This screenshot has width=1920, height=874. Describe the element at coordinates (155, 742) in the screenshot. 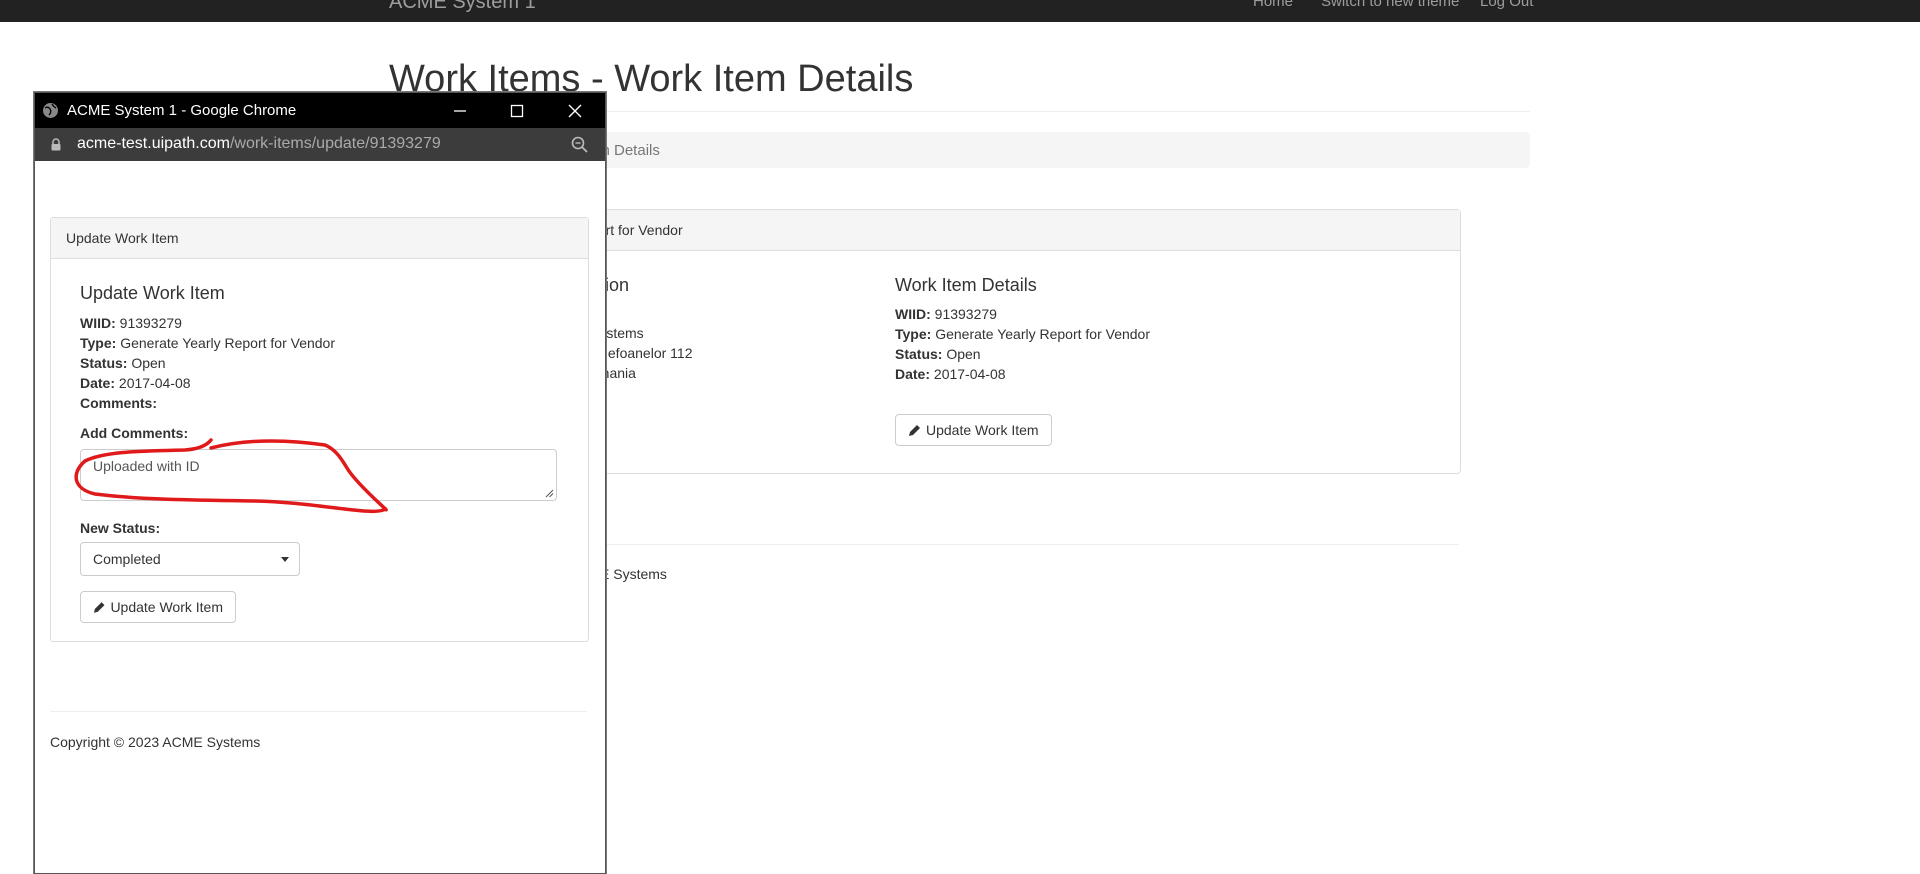

I see `popup-footer: Copyright © 2023 ACME Systems` at that location.